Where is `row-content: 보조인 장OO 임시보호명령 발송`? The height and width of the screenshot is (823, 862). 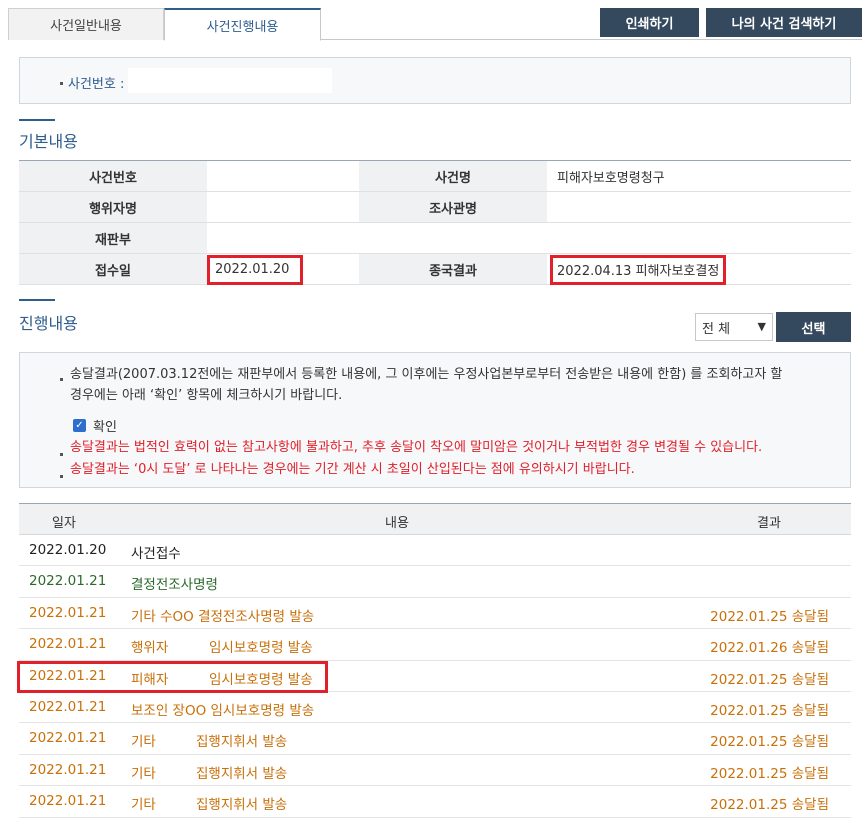 row-content: 보조인 장OO 임시보호명령 발송 is located at coordinates (223, 710).